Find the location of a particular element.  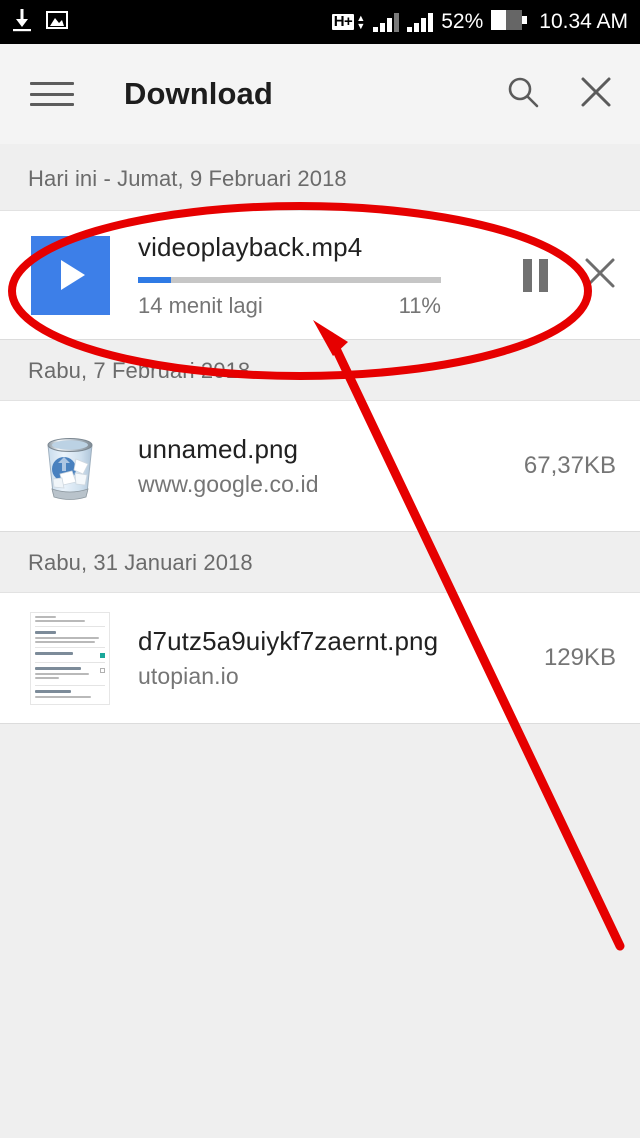

download-item-details: d7utz5a9uiykf7zaernt.png utopian.io is located at coordinates (333, 658).